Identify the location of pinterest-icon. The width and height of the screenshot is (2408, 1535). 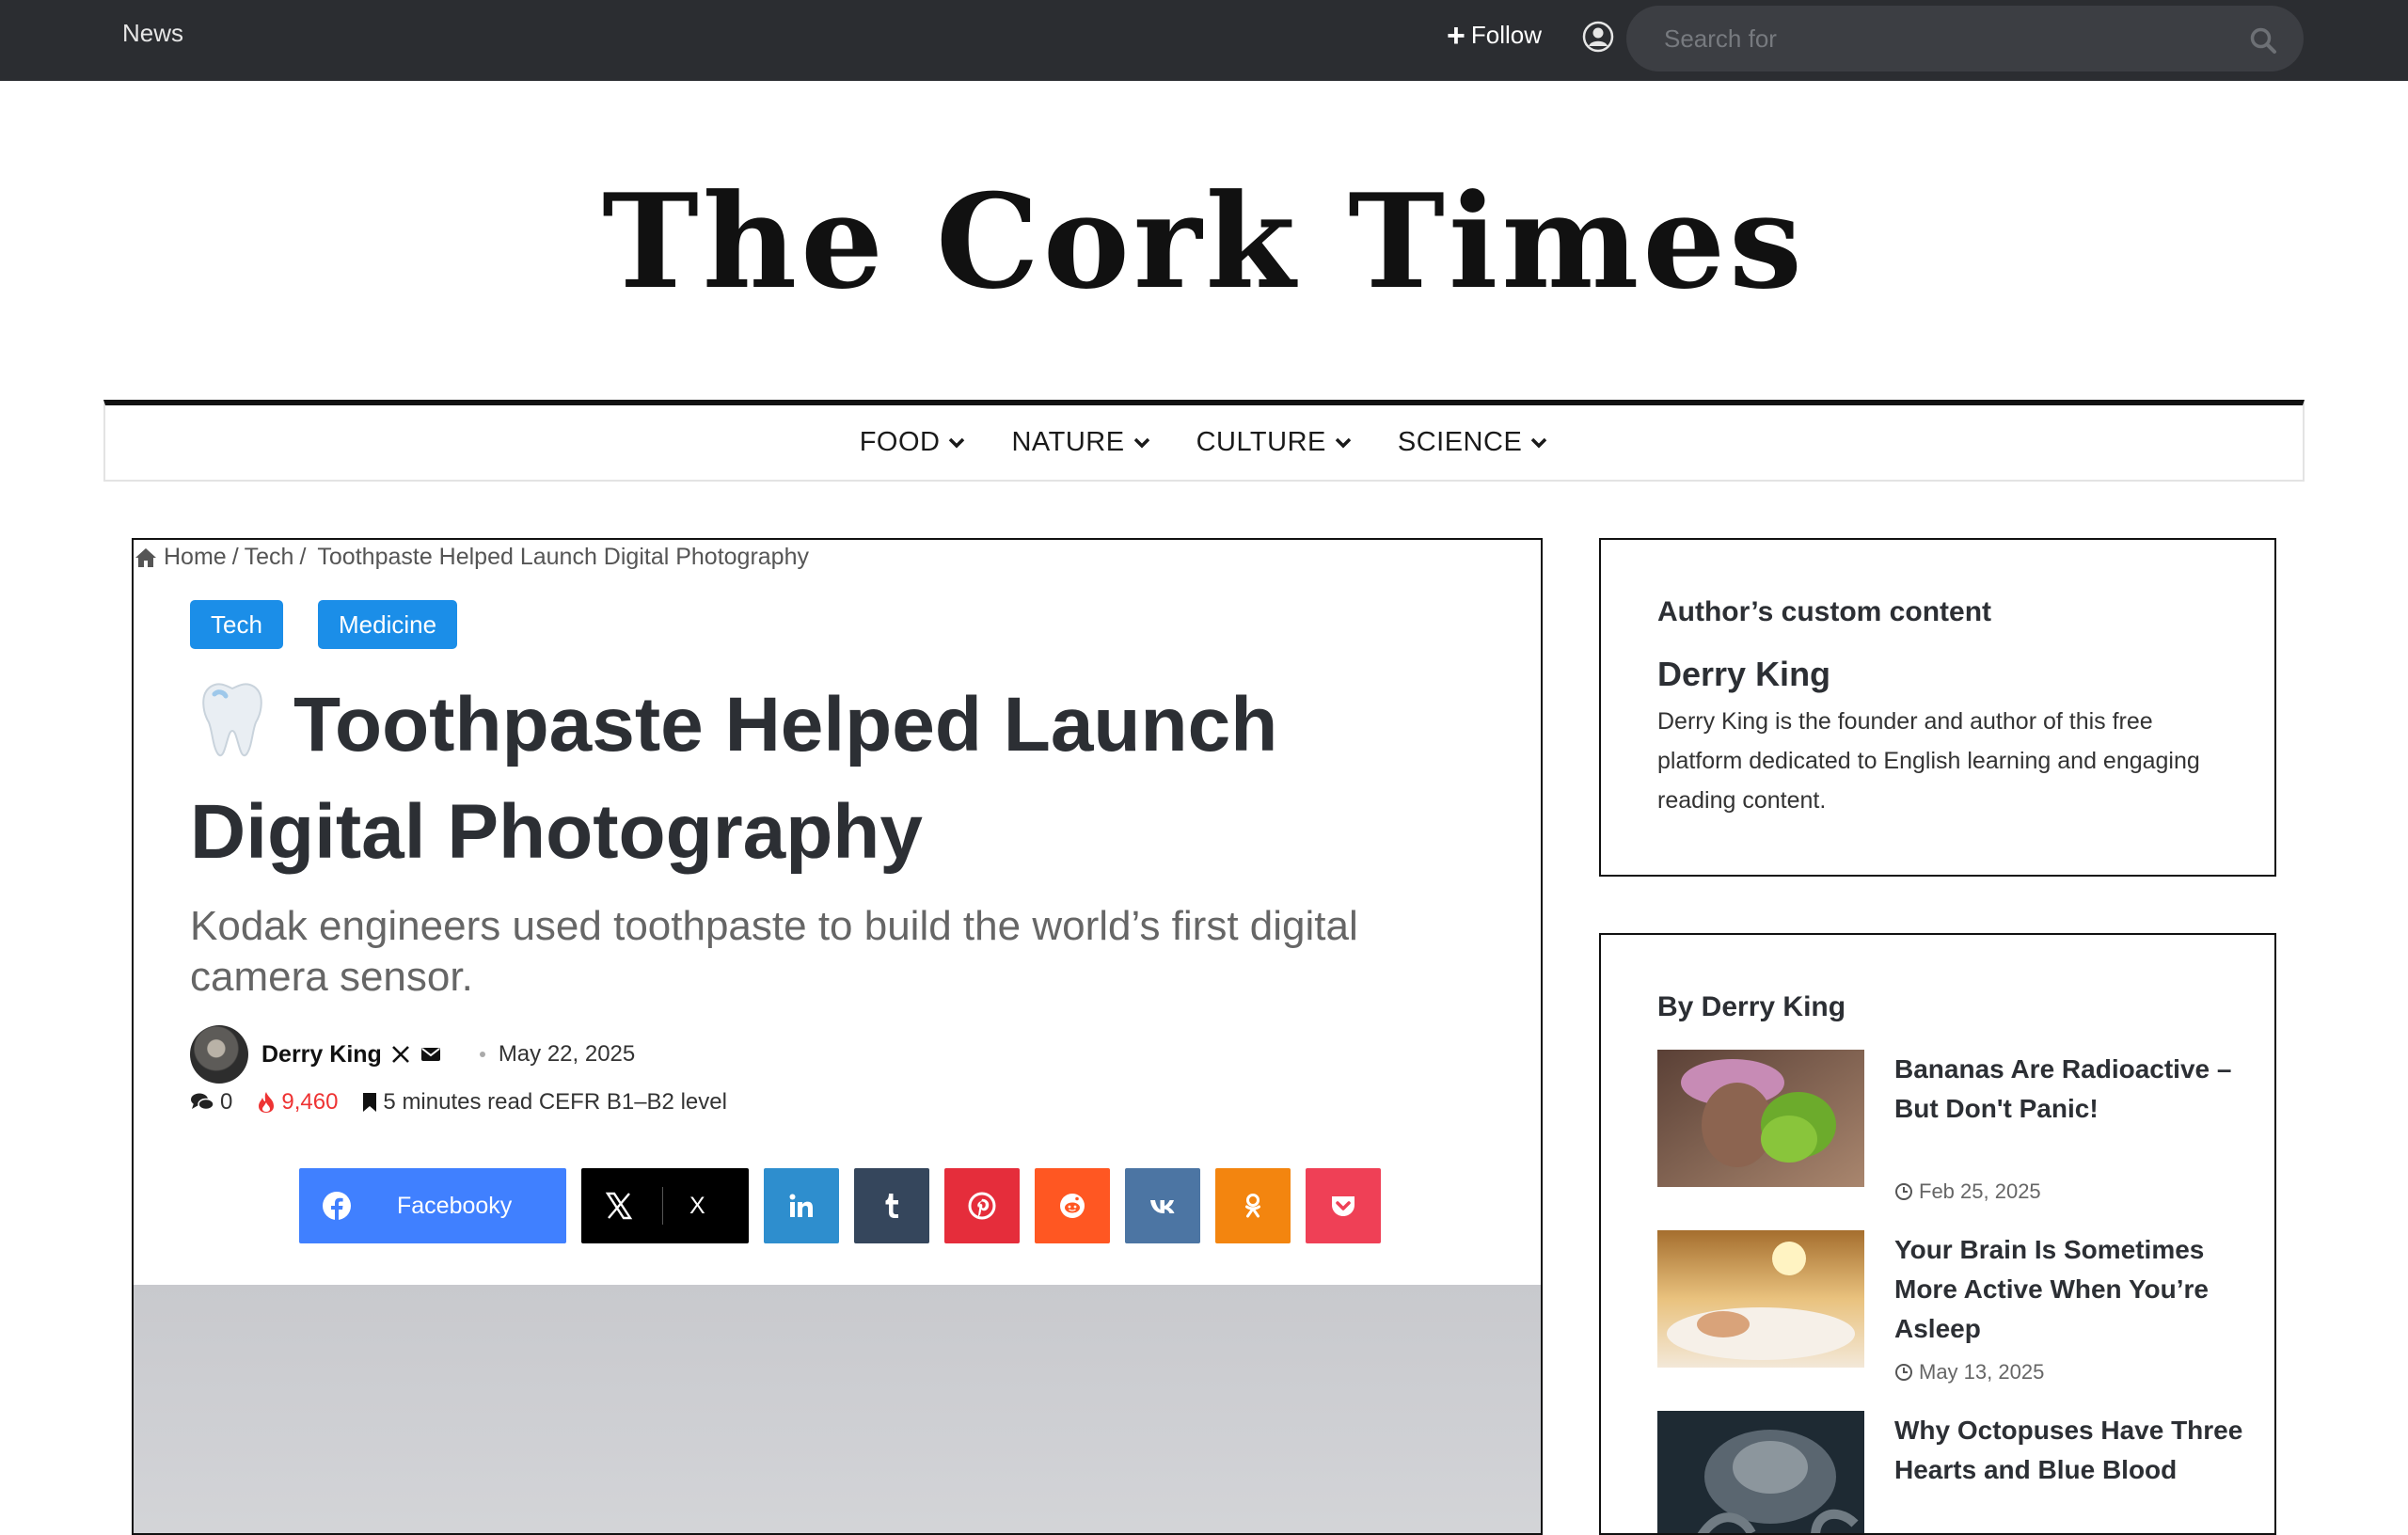
(982, 1206).